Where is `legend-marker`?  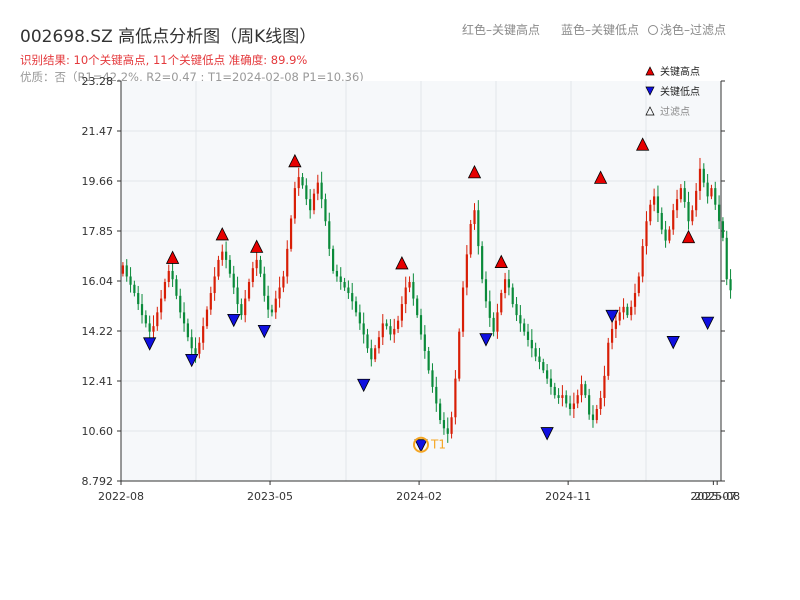 legend-marker is located at coordinates (650, 71).